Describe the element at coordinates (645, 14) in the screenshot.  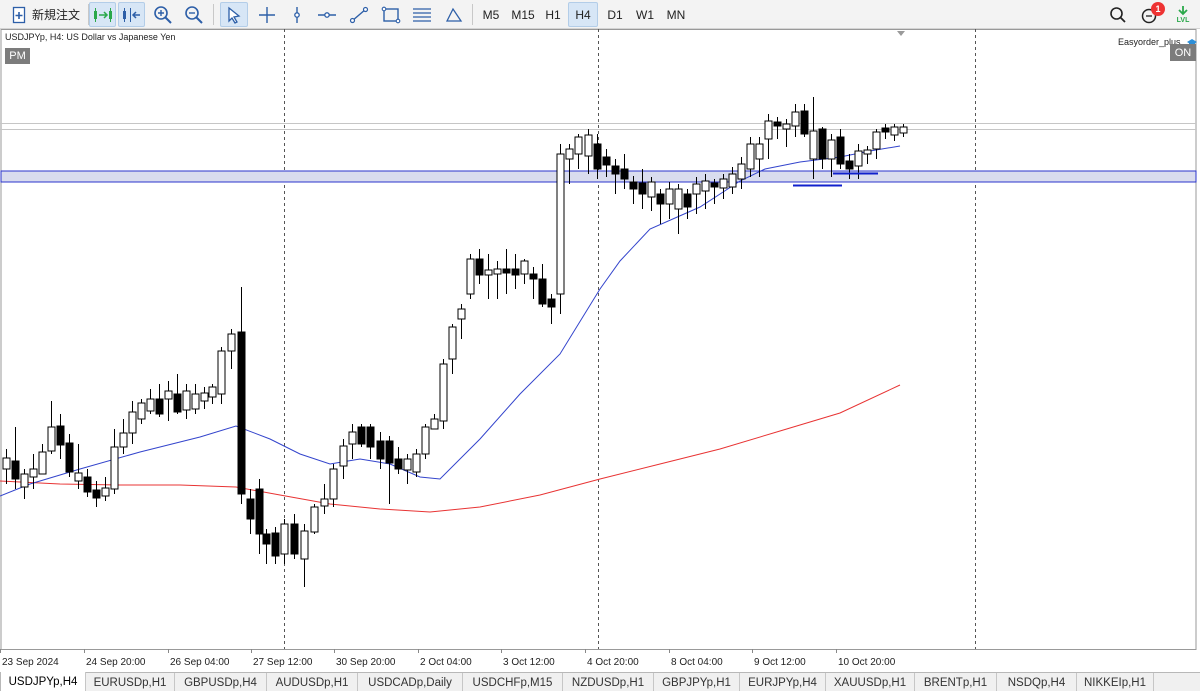
I see `timeframe-w1: W1` at that location.